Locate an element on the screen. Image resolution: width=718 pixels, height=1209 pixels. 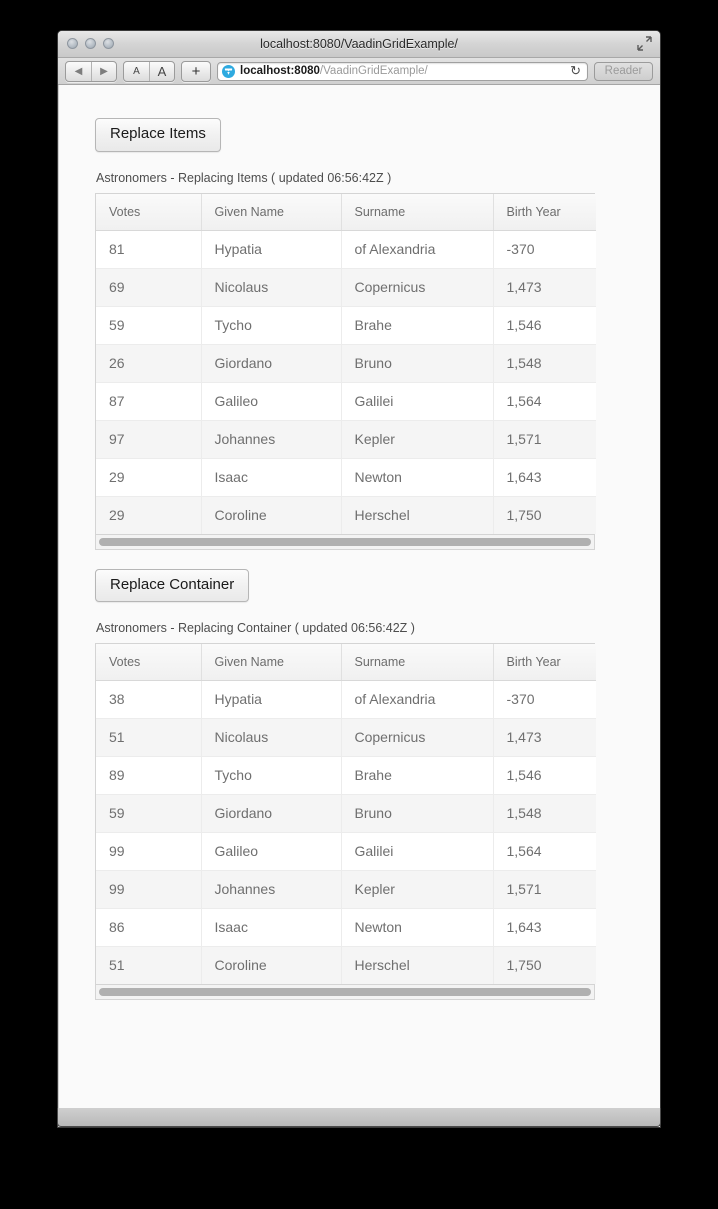
url-path: /VaadinGridExample/ is located at coordinates (373, 71).